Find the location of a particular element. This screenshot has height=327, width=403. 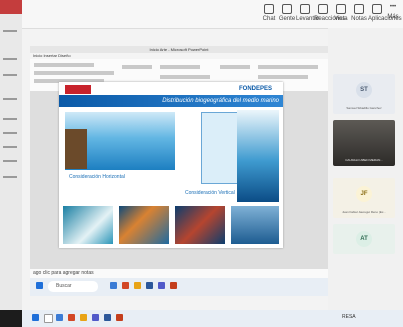

avatar: AT is located at coordinates (364, 239).